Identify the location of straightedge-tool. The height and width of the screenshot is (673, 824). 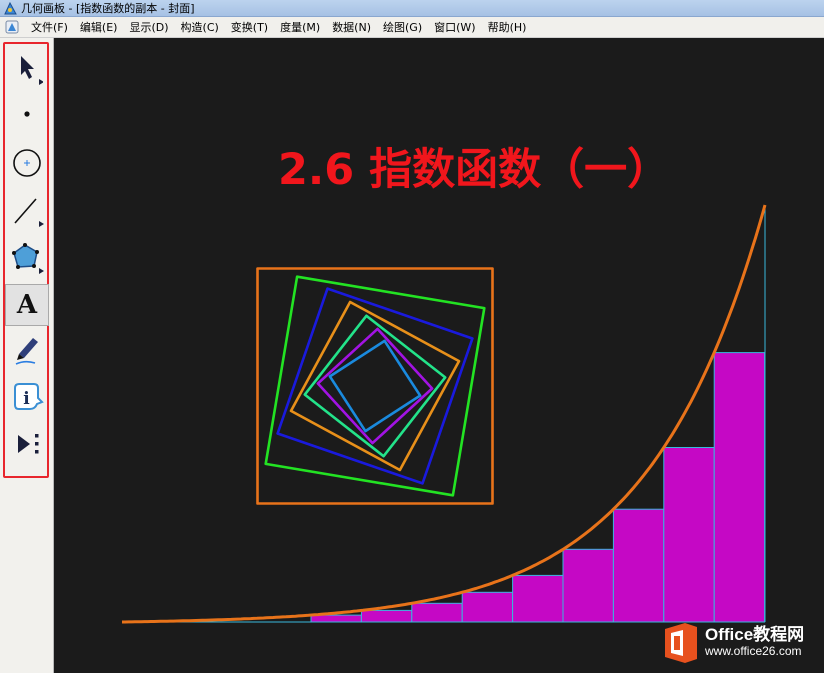
(27, 210).